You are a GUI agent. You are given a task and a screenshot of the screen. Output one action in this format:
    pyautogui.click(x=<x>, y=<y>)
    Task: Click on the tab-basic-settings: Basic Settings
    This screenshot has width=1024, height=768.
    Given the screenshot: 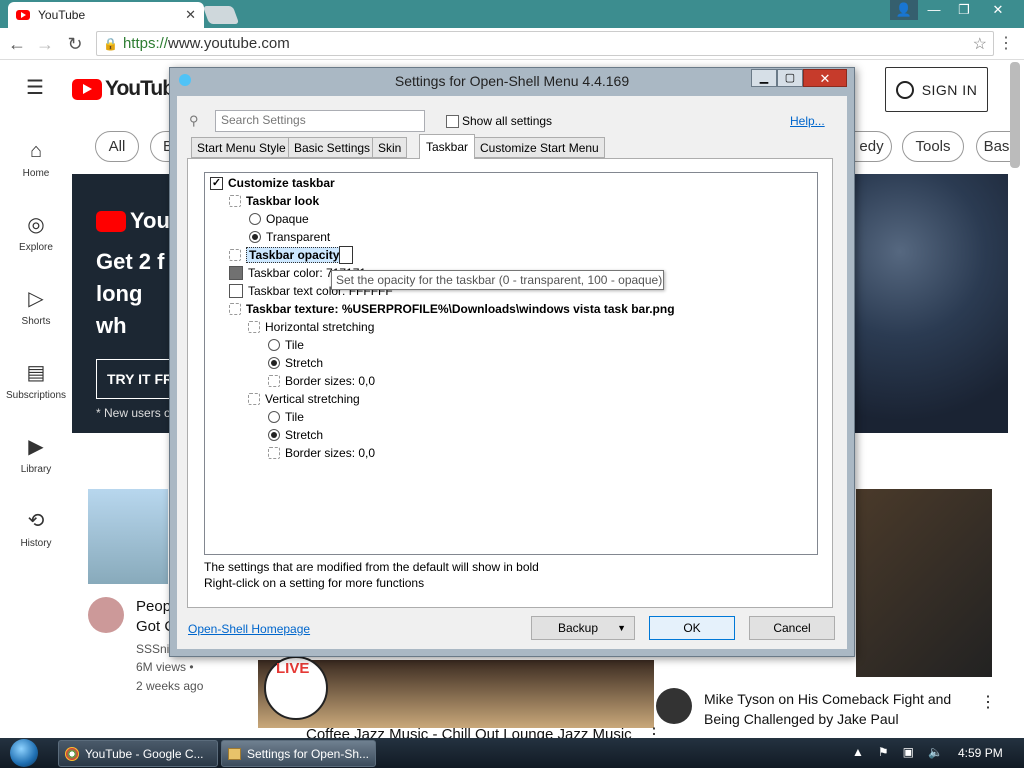 What is the action you would take?
    pyautogui.click(x=332, y=147)
    